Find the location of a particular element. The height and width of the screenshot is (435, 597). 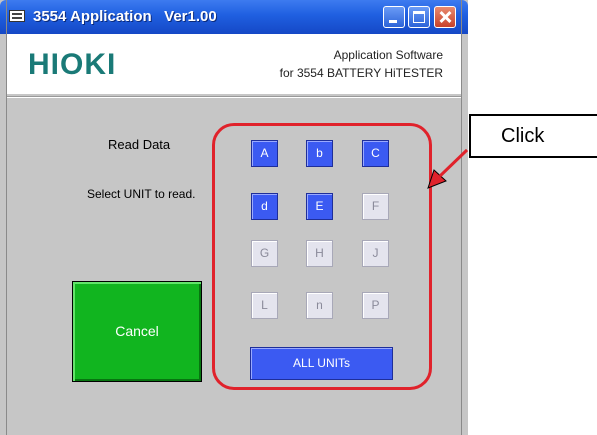

arrow-icon is located at coordinates (448, 168).